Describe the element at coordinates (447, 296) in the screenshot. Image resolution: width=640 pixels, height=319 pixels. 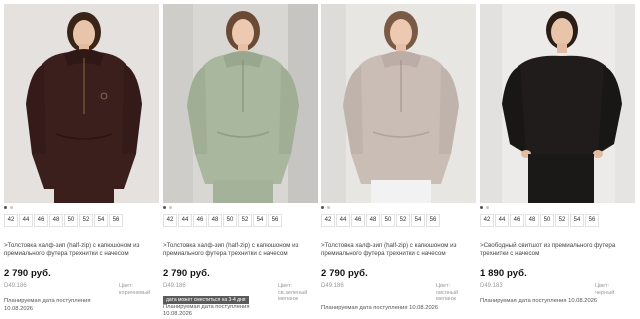
I see `color-value: овсяный меланж` at that location.